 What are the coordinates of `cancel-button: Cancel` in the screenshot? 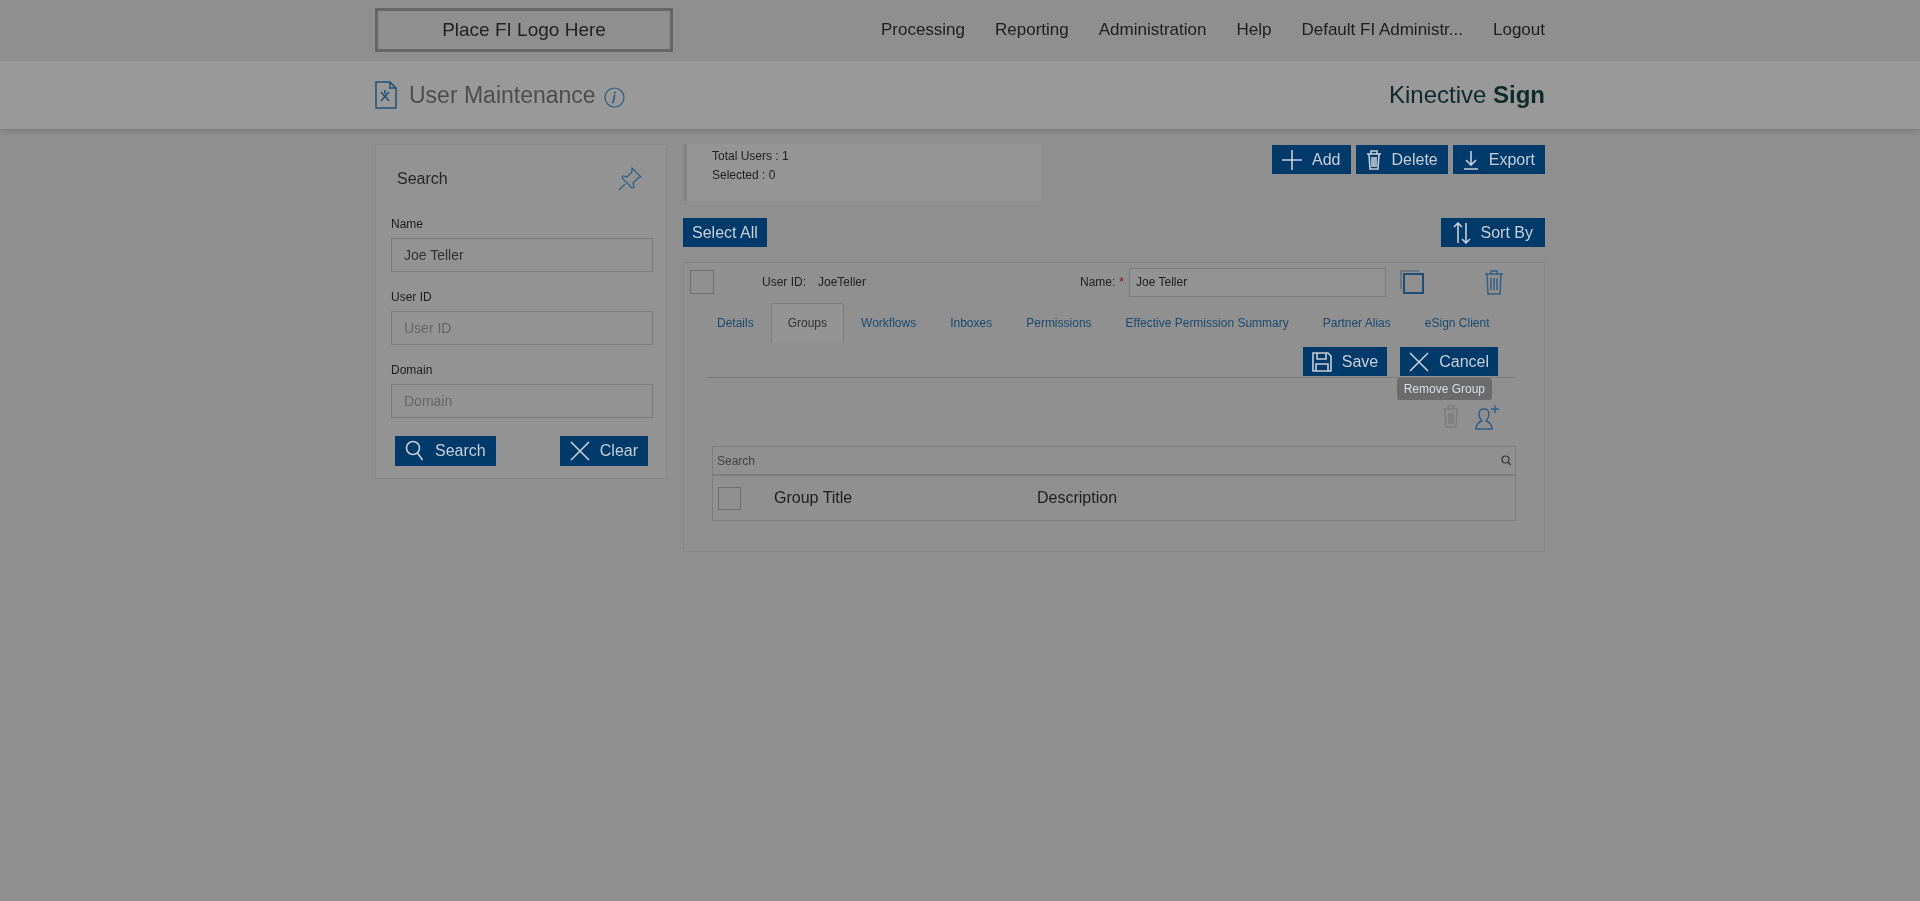 It's located at (1449, 361).